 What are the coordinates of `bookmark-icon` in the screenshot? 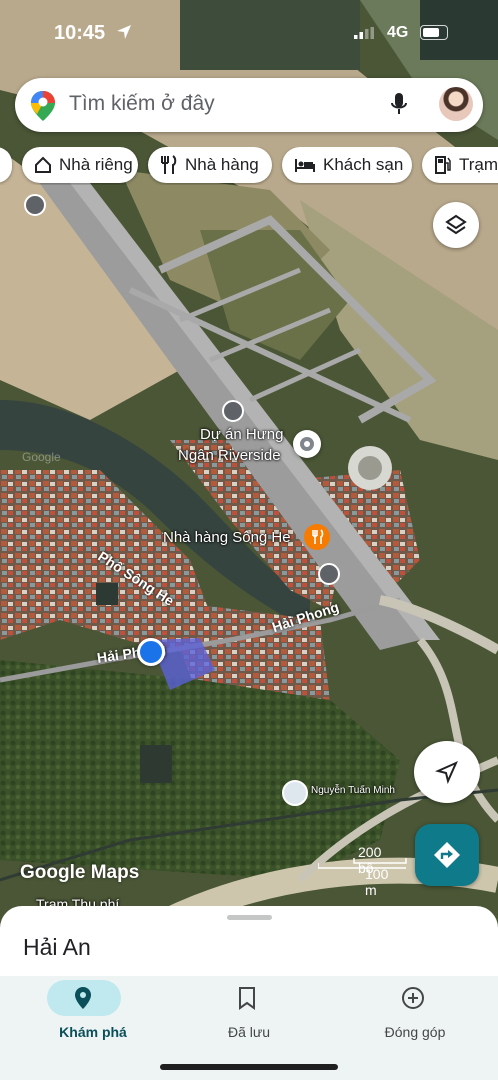 It's located at (247, 998).